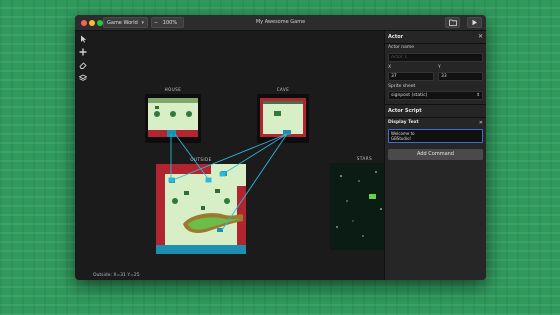  Describe the element at coordinates (401, 47) in the screenshot. I see `actor-name-label: Actor name` at that location.